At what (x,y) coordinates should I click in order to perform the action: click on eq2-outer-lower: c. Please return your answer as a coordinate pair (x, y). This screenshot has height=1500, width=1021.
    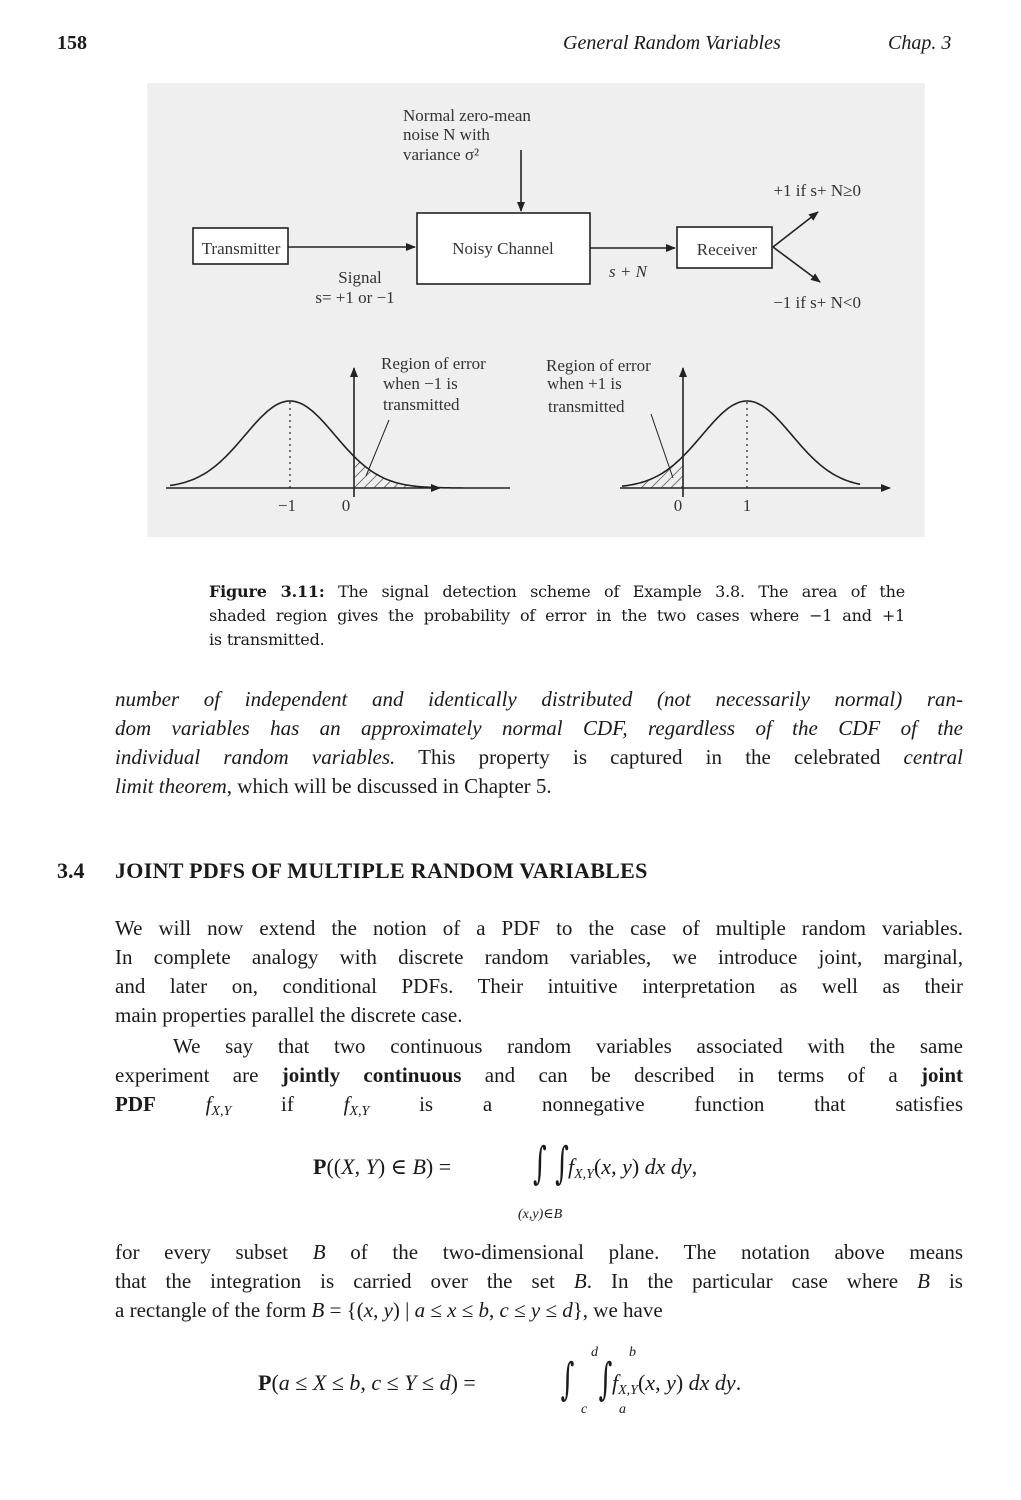
    Looking at the image, I should click on (584, 1409).